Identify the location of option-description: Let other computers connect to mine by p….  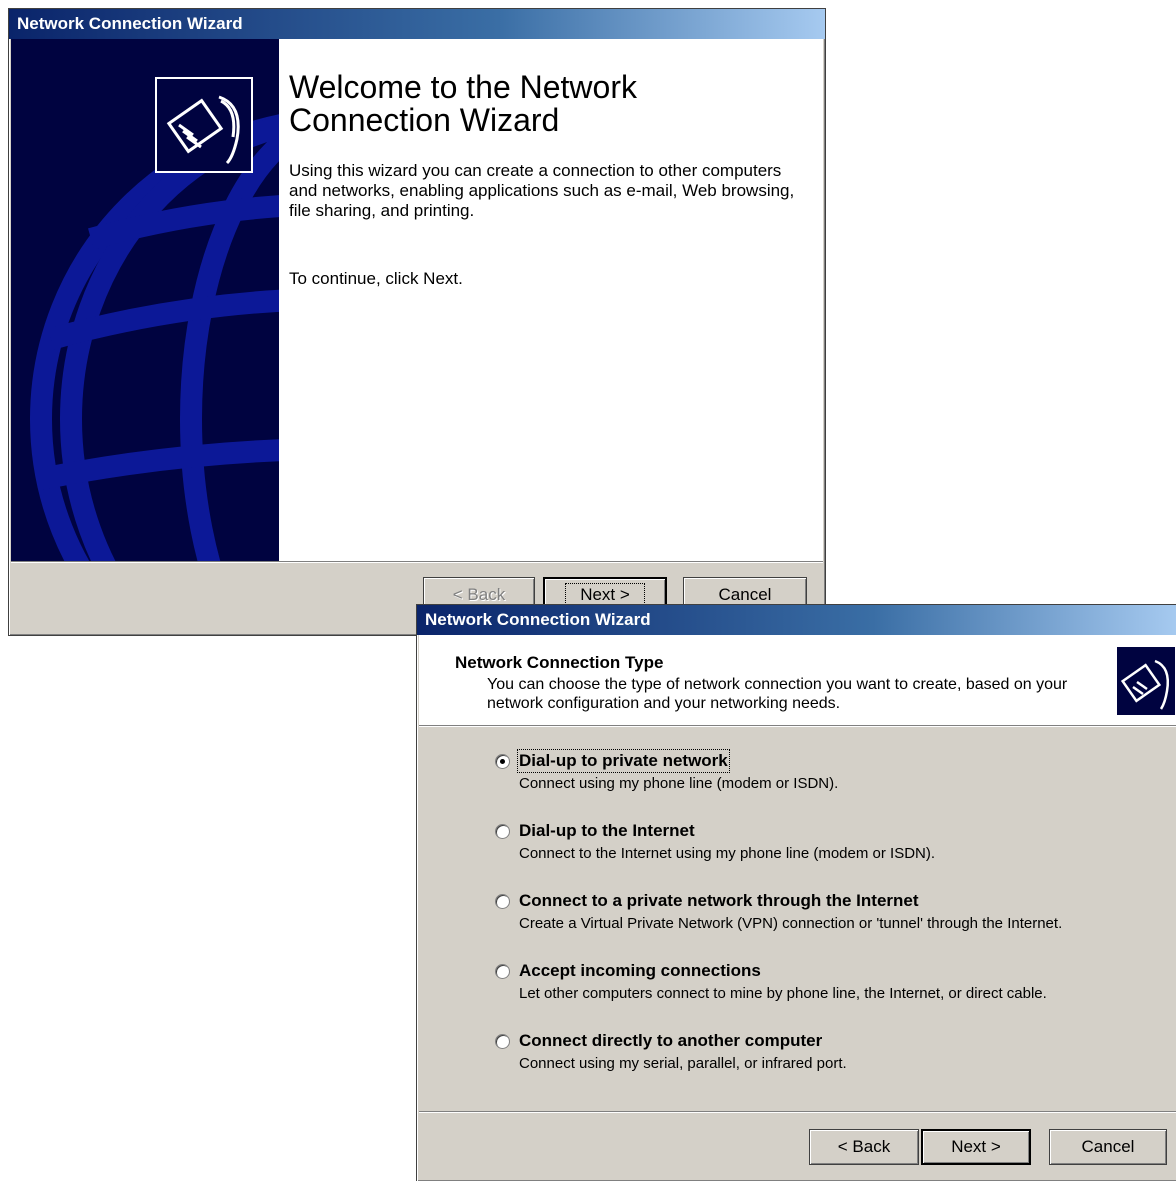
(783, 993).